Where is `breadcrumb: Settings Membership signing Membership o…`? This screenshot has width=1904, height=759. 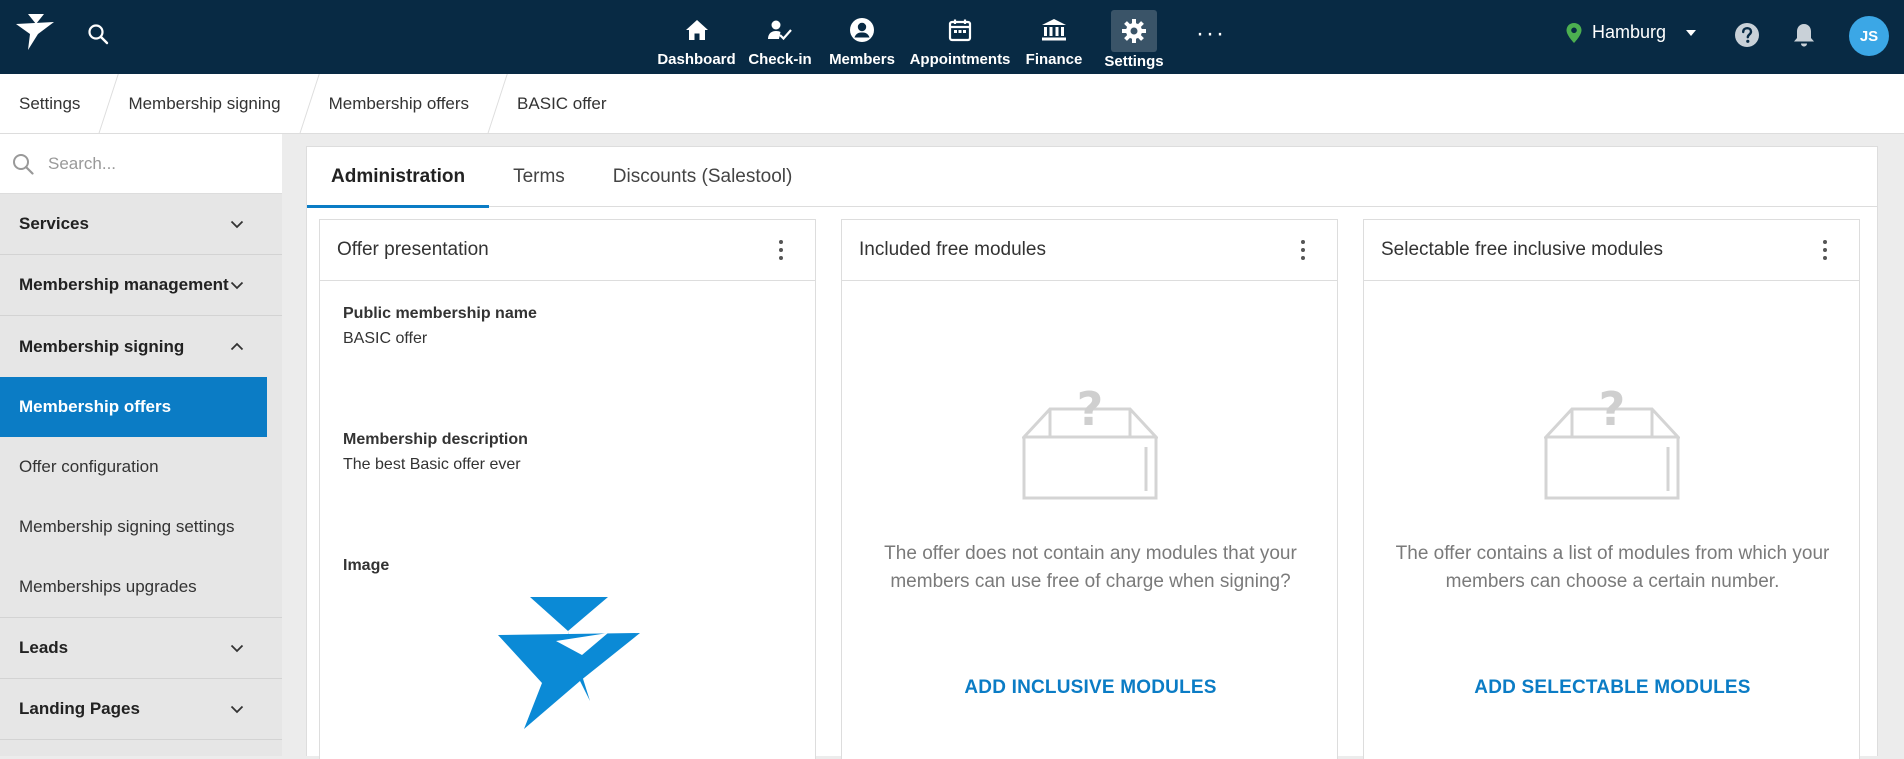
breadcrumb: Settings Membership signing Membership o… is located at coordinates (952, 103).